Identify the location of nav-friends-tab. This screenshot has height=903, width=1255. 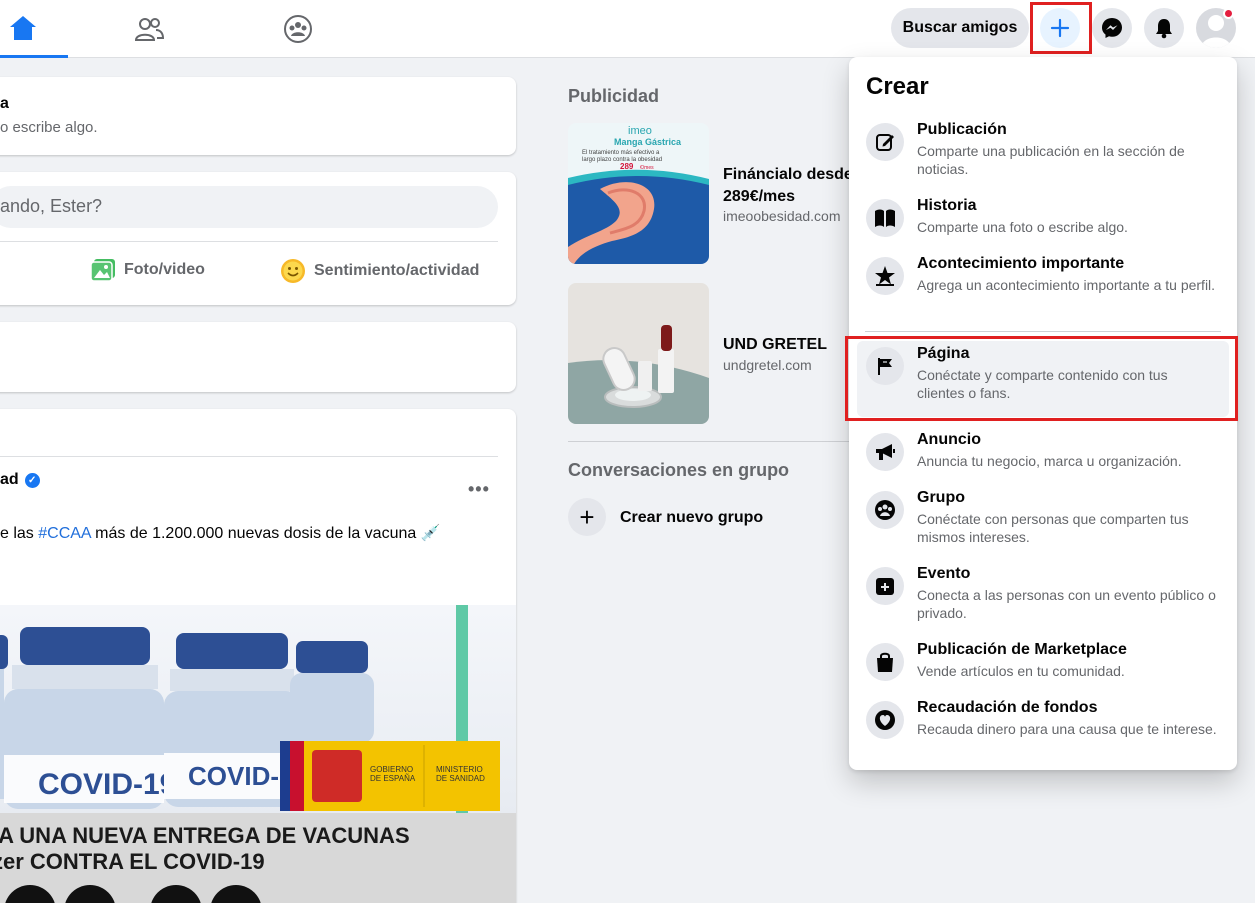
(149, 29).